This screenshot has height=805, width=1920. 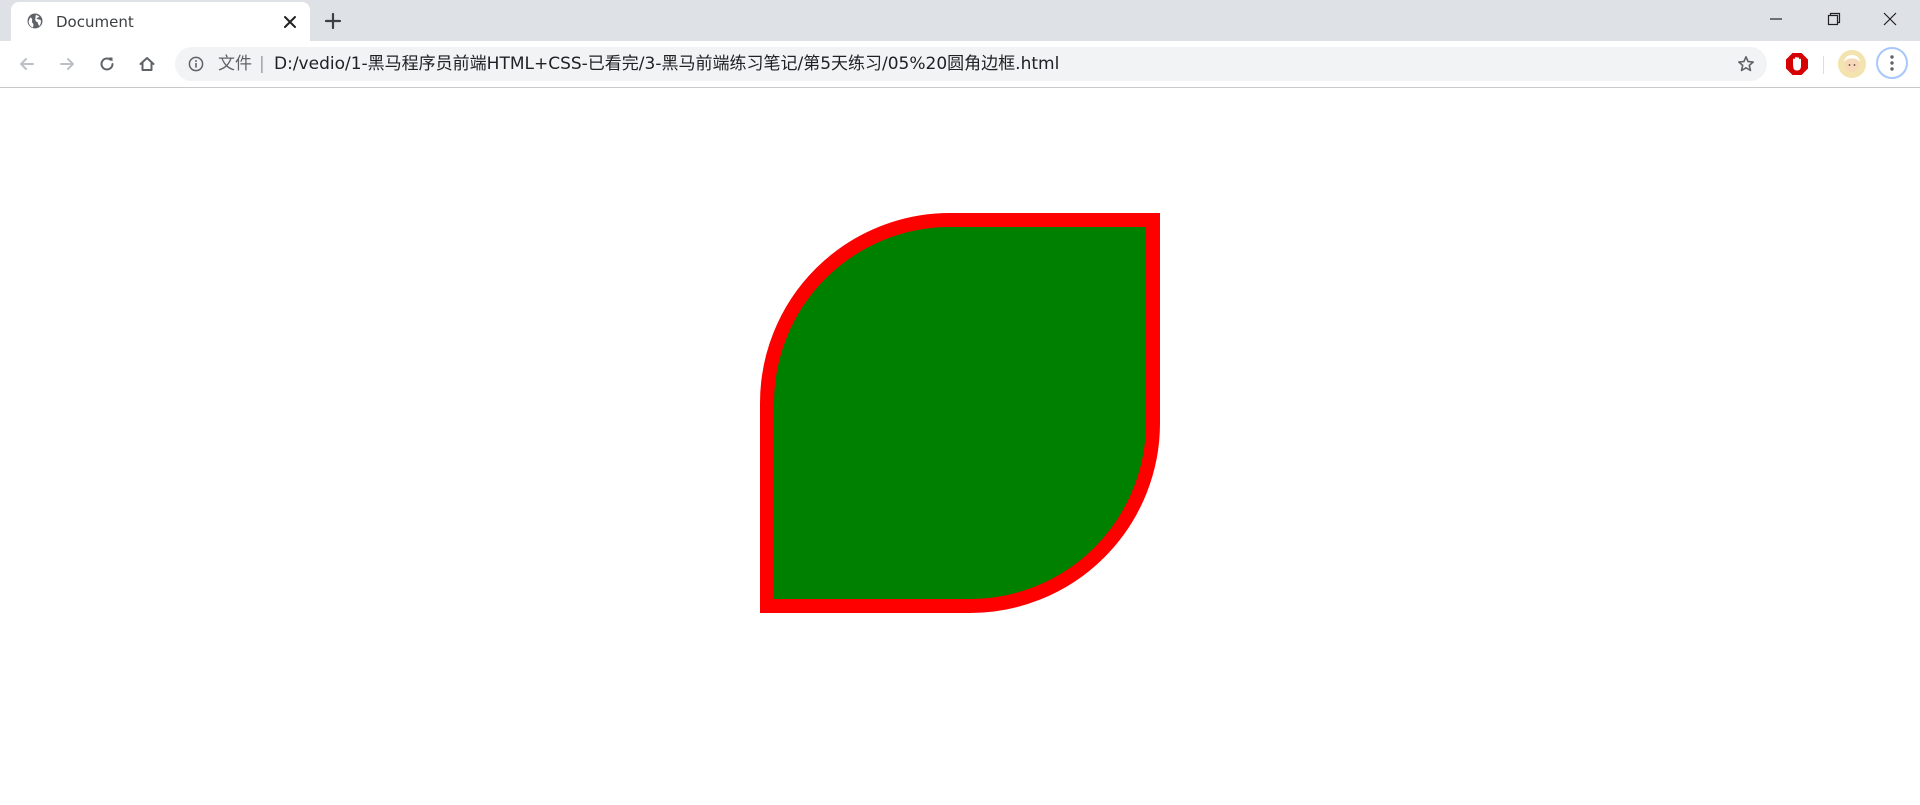 What do you see at coordinates (1746, 64) in the screenshot?
I see `star-icon` at bounding box center [1746, 64].